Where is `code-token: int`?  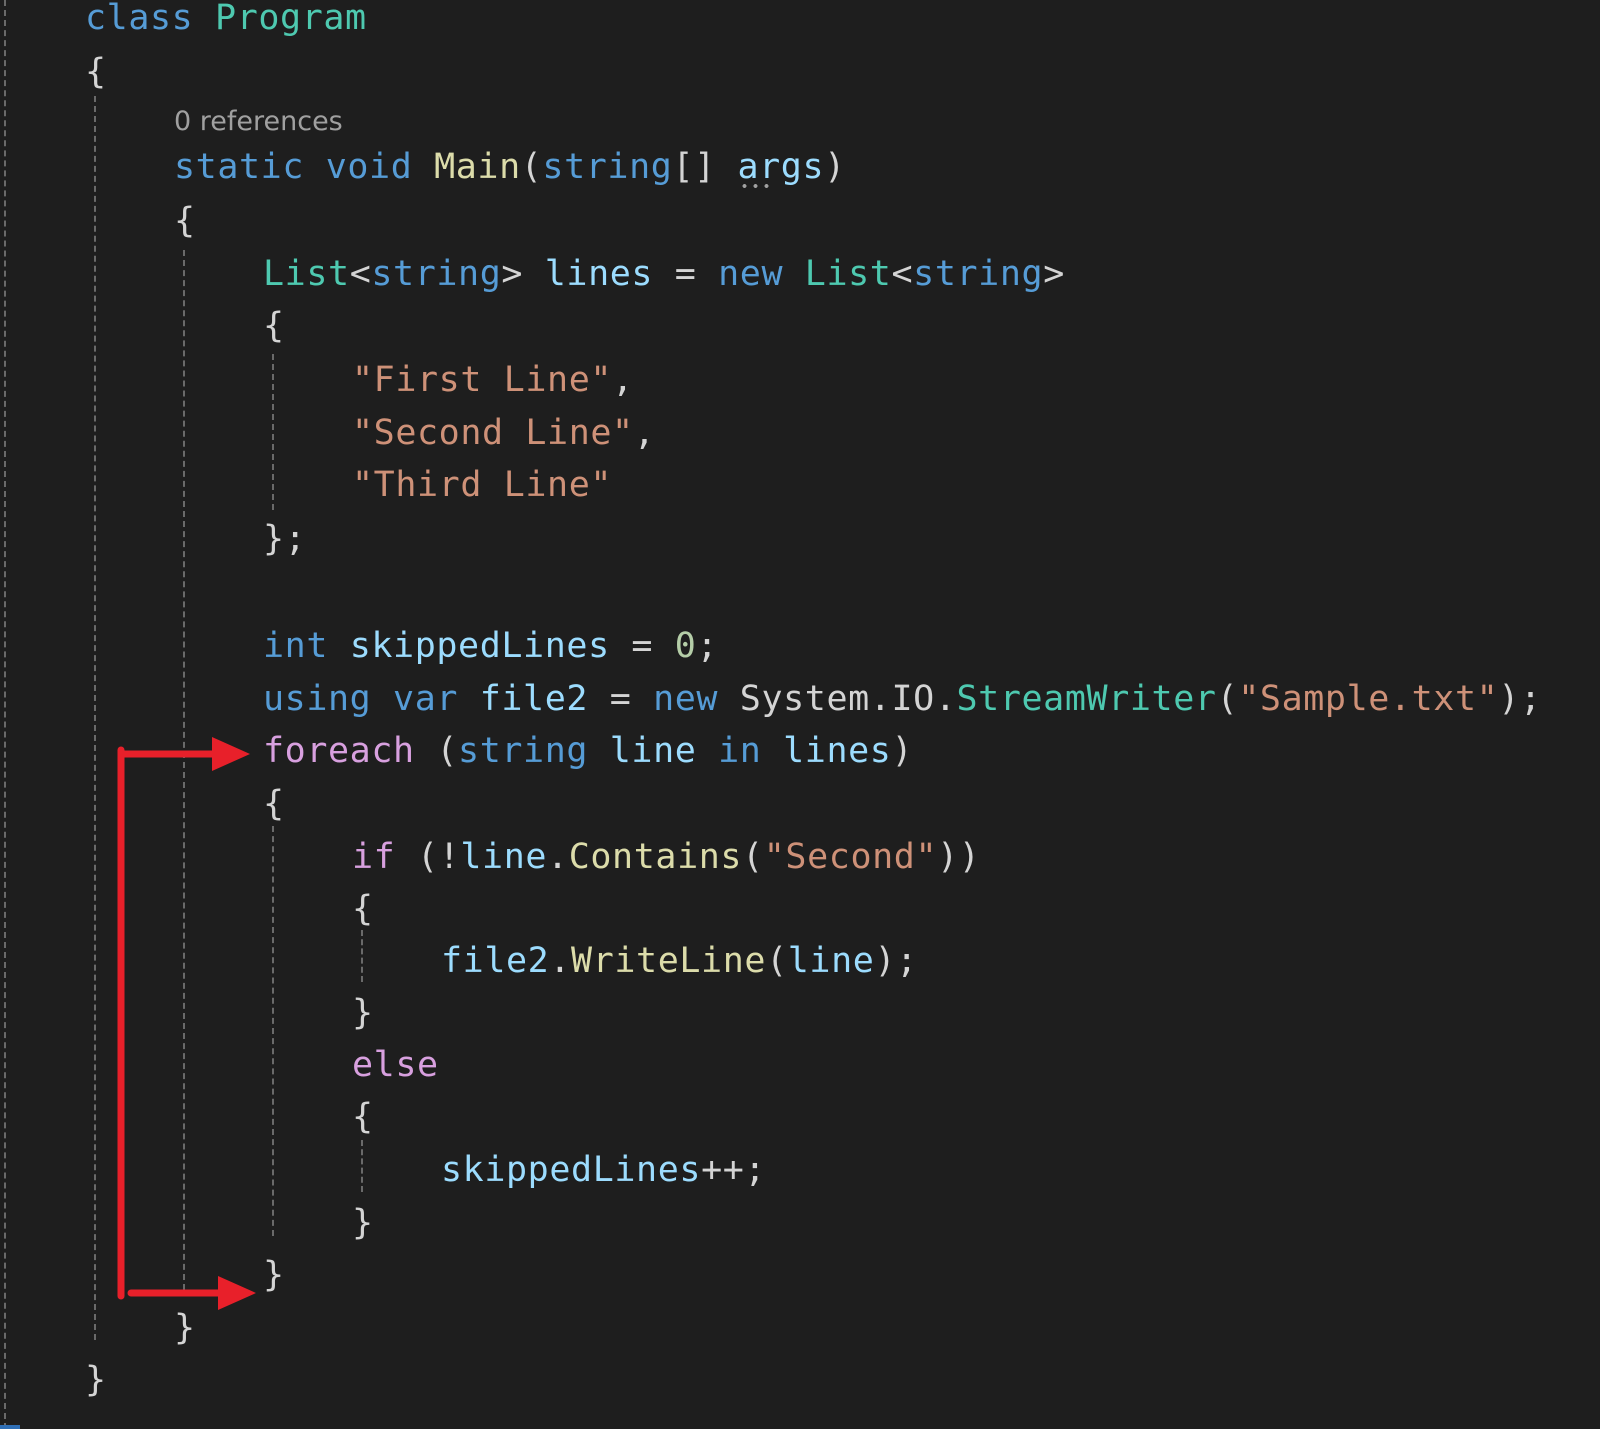 code-token: int is located at coordinates (296, 646).